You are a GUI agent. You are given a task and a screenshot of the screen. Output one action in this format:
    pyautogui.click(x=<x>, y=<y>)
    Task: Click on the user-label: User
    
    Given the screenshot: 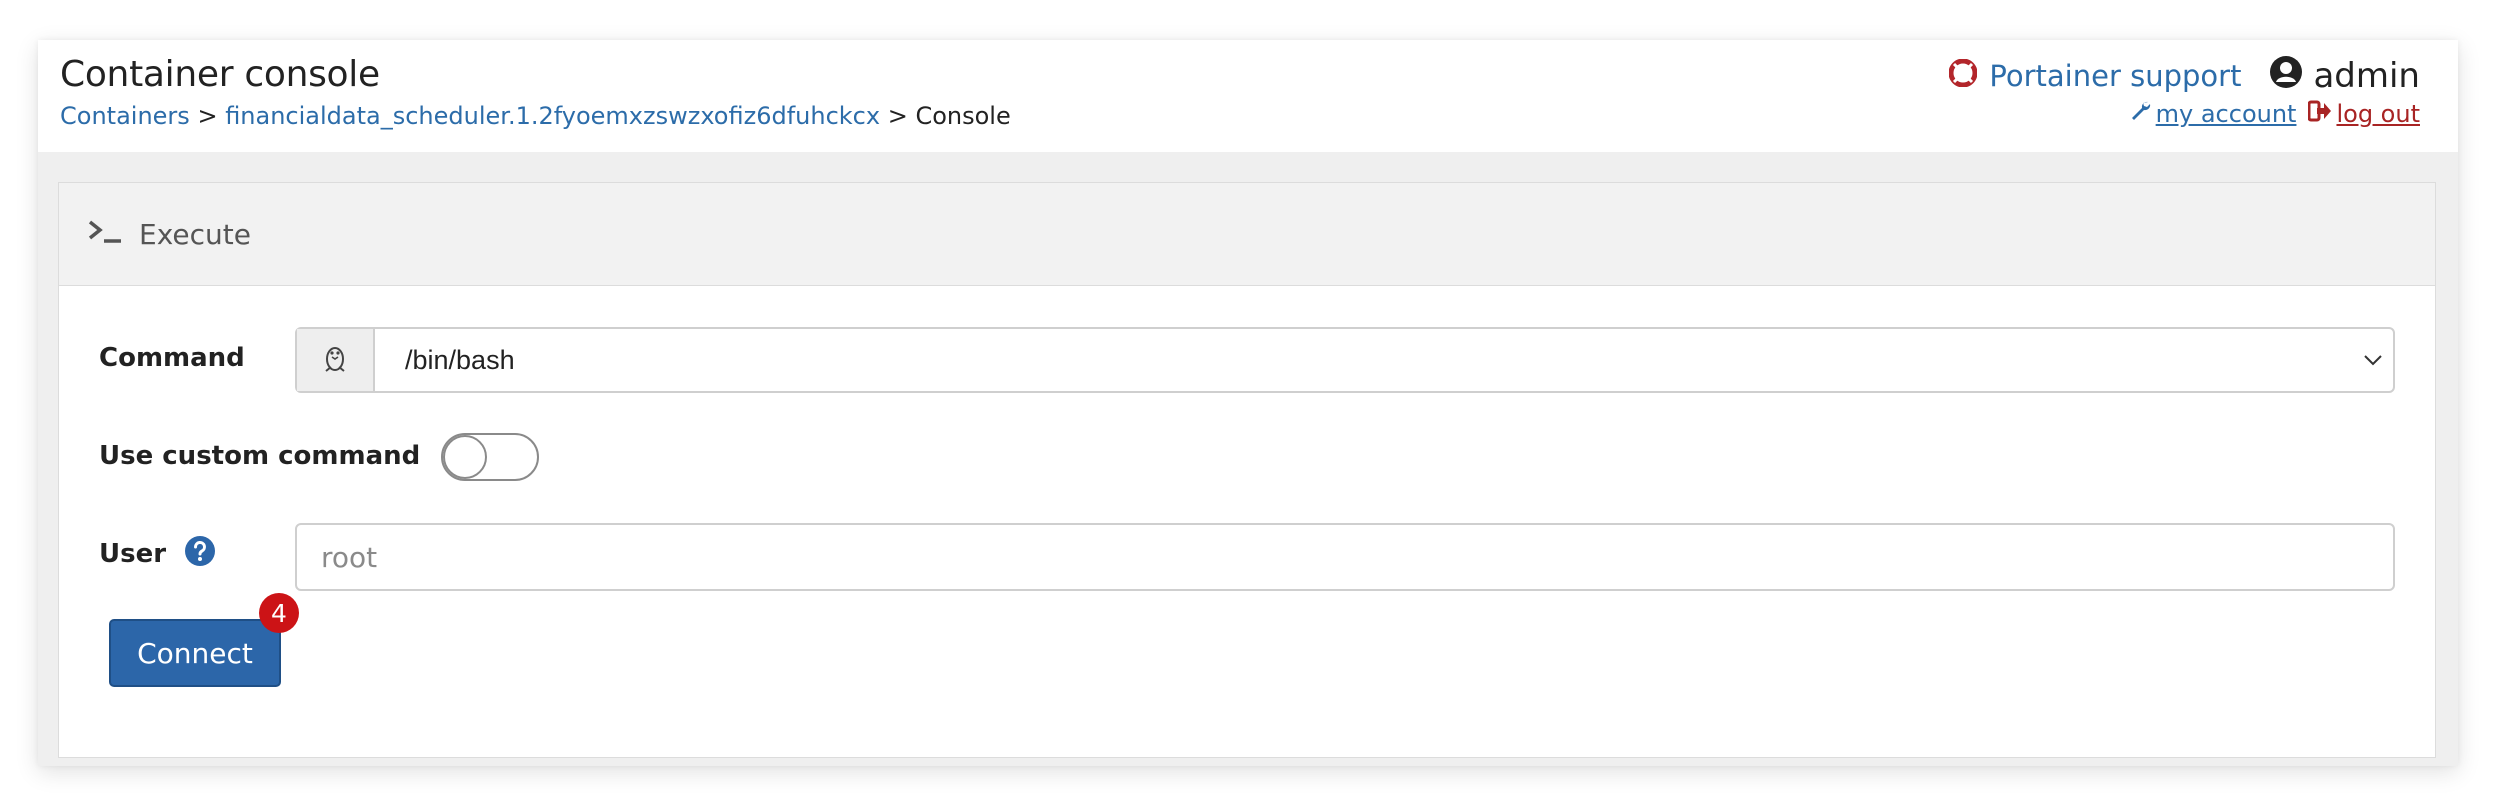 What is the action you would take?
    pyautogui.click(x=133, y=553)
    